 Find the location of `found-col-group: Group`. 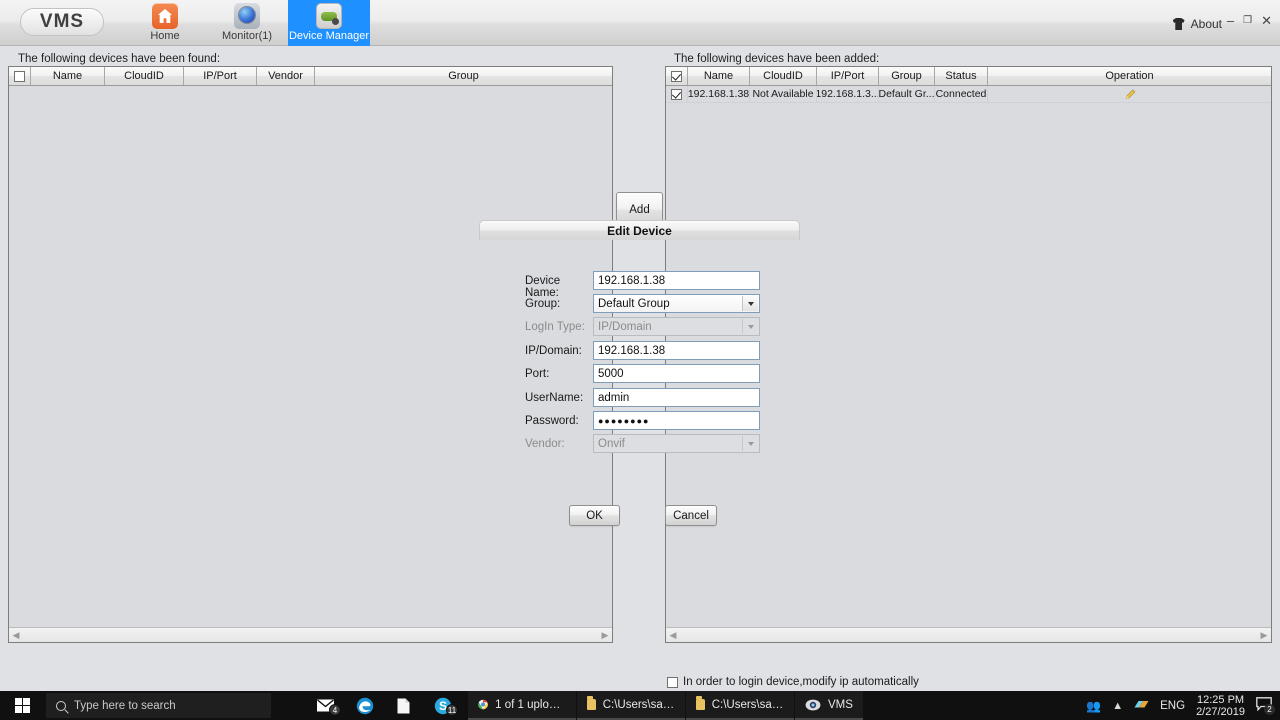

found-col-group: Group is located at coordinates (463, 76).